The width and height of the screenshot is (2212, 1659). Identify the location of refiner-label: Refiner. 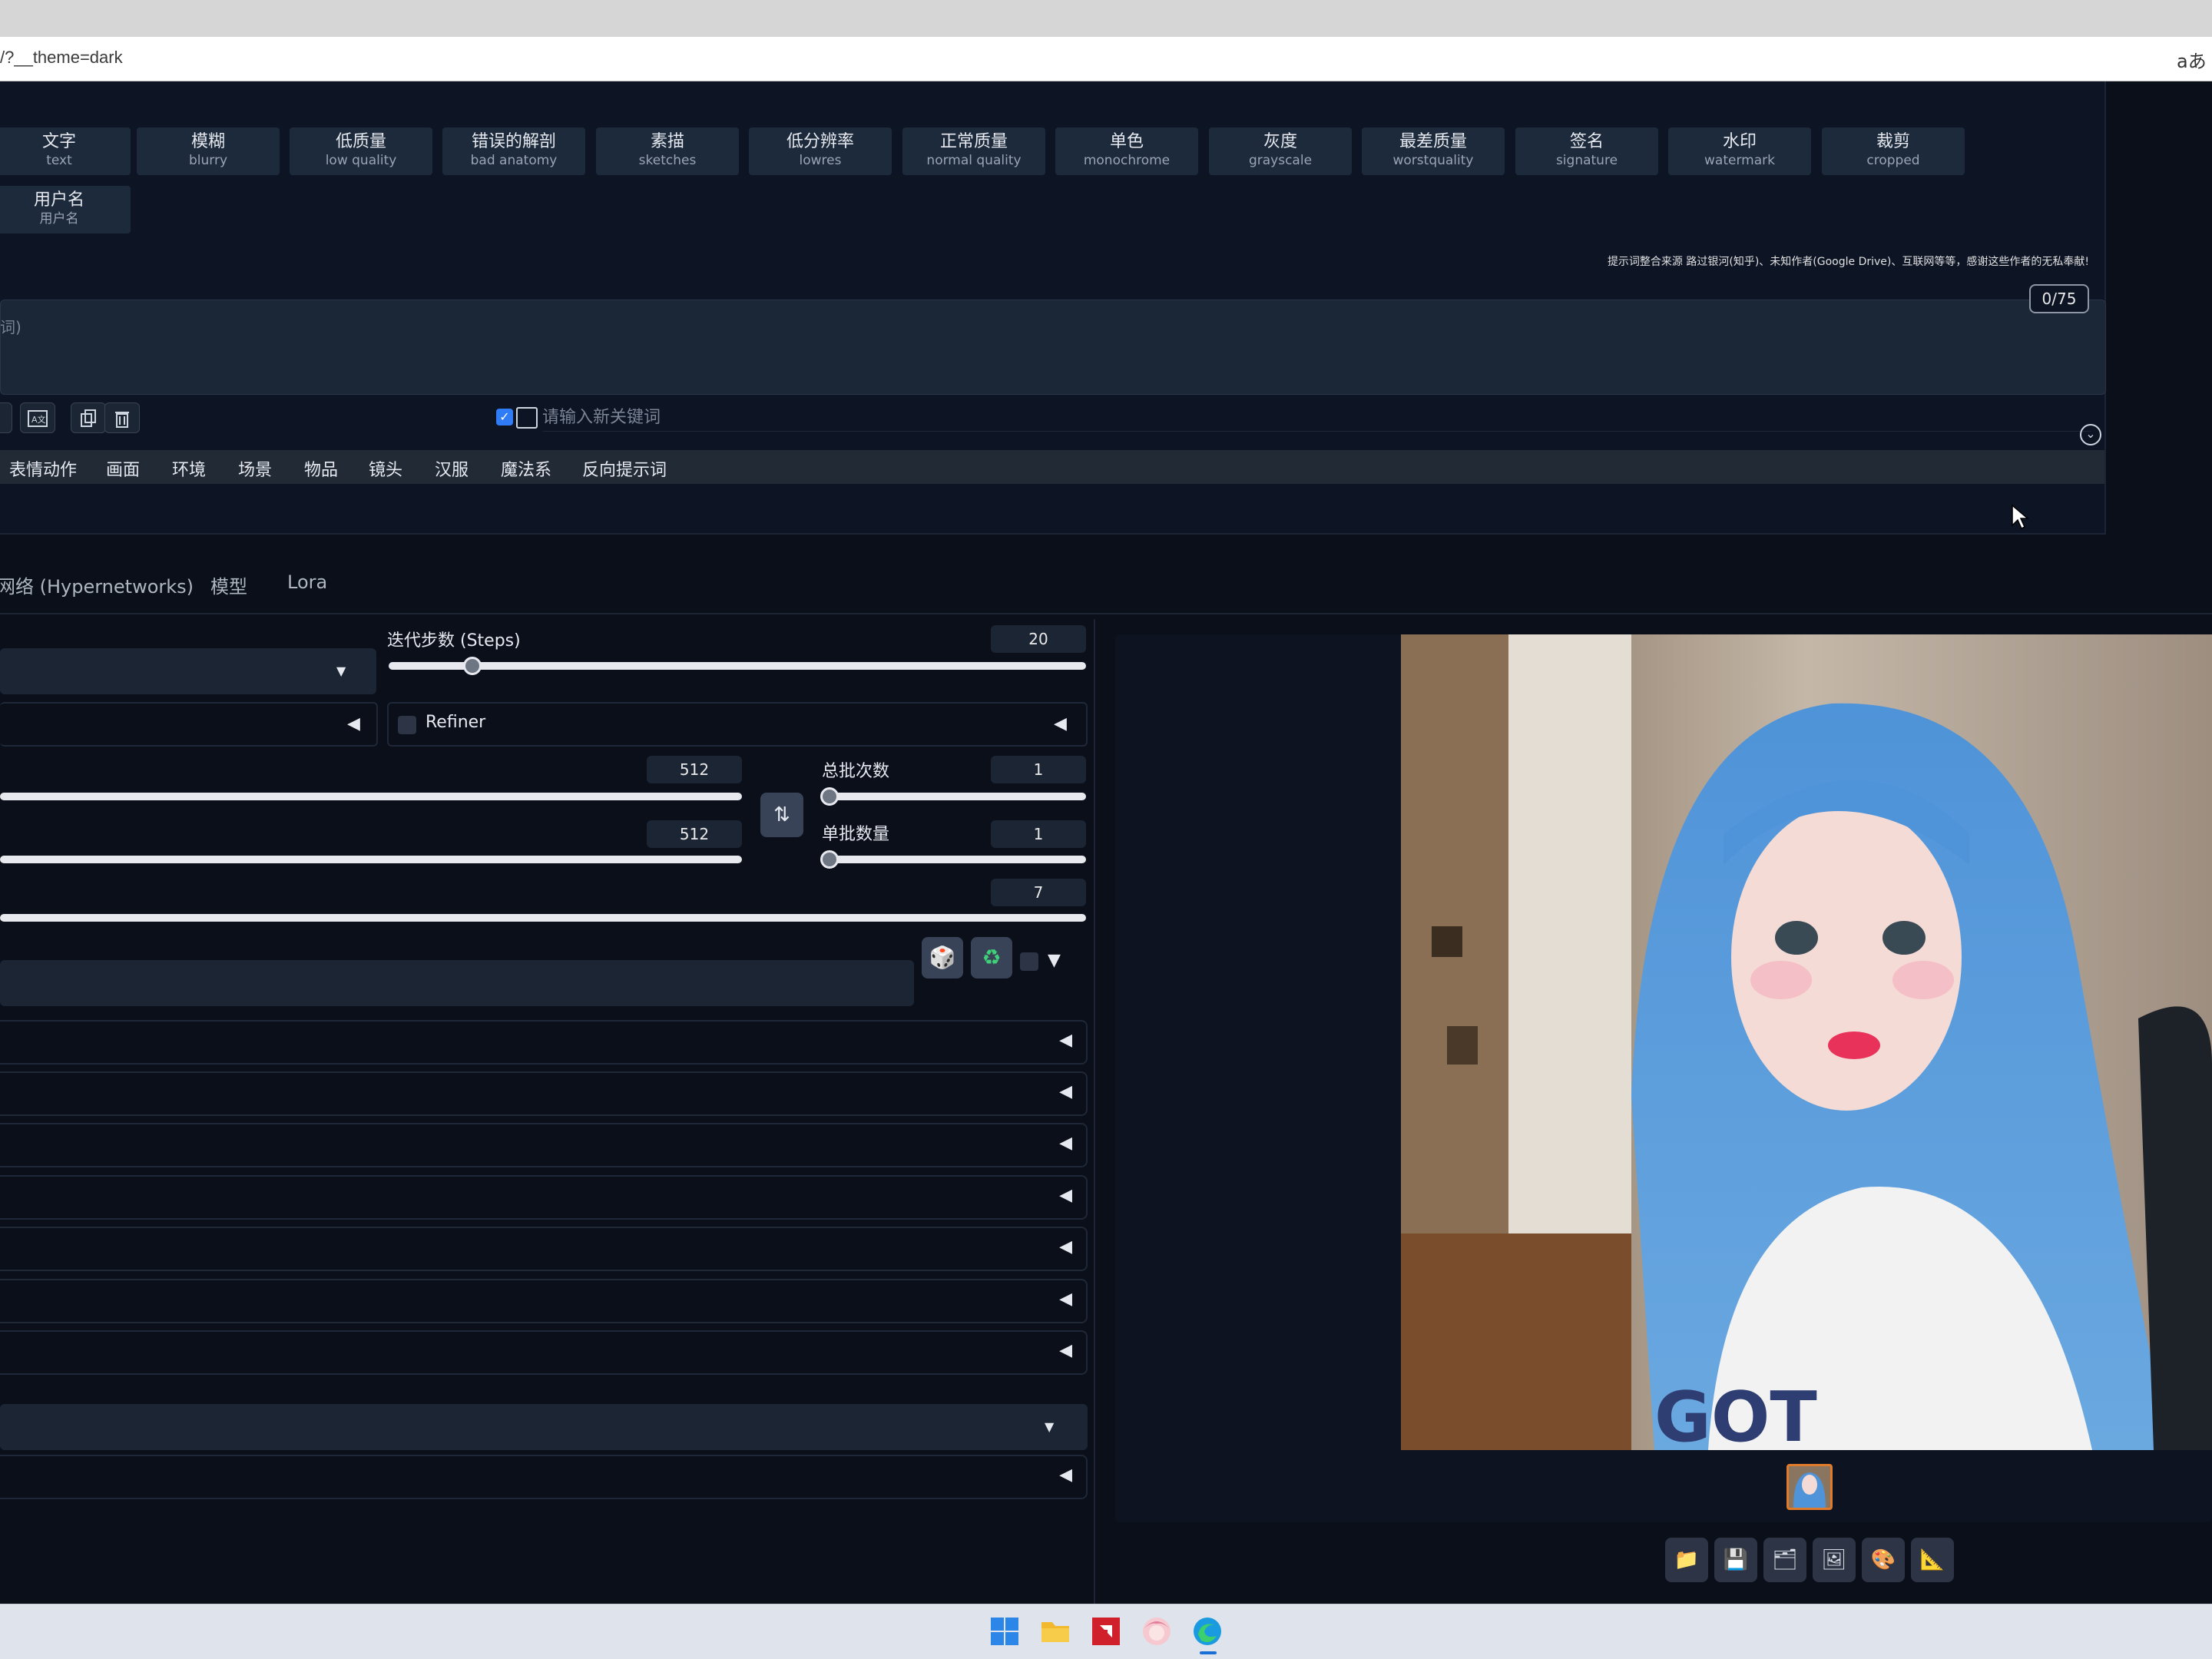
(456, 722).